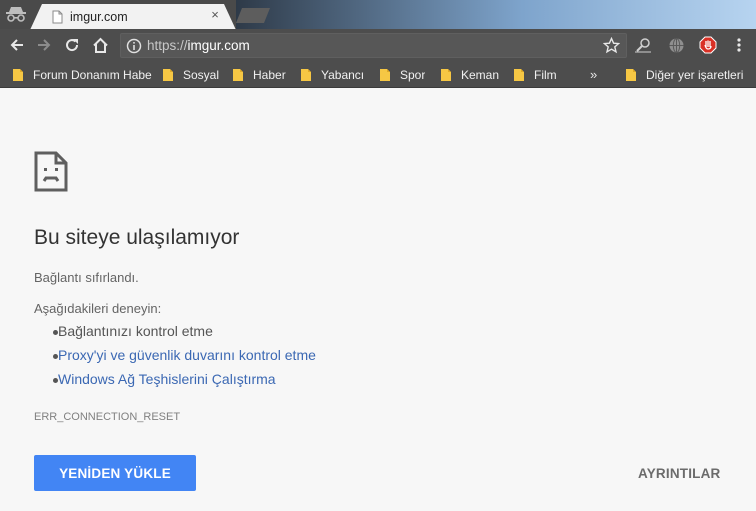 The image size is (756, 511). Describe the element at coordinates (164, 379) in the screenshot. I see `suggestion-network-diagnostics-link: Windows Ağ Teşhislerini Çalıştırma` at that location.